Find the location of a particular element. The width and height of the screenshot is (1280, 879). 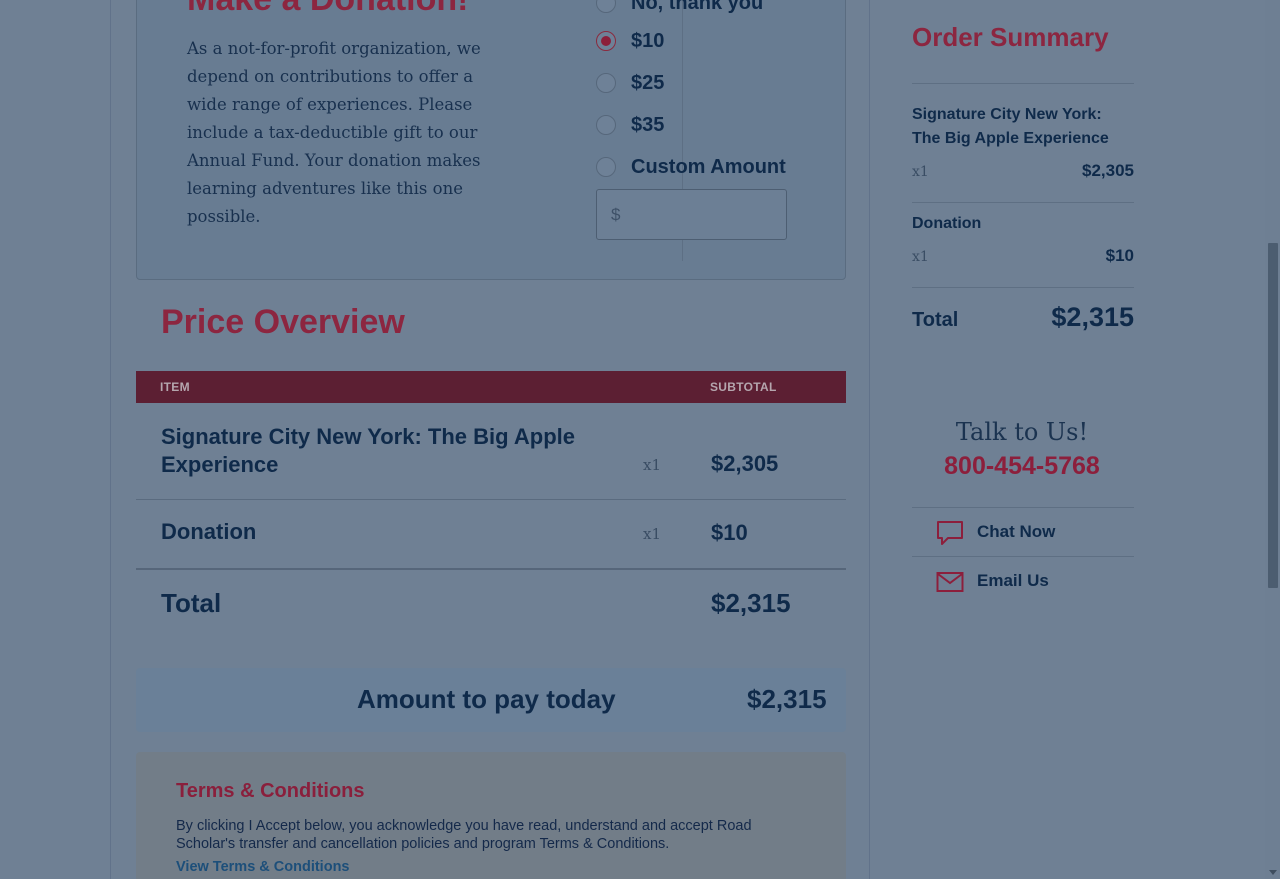

amount-to-pay-value: $2,315 is located at coordinates (787, 699).